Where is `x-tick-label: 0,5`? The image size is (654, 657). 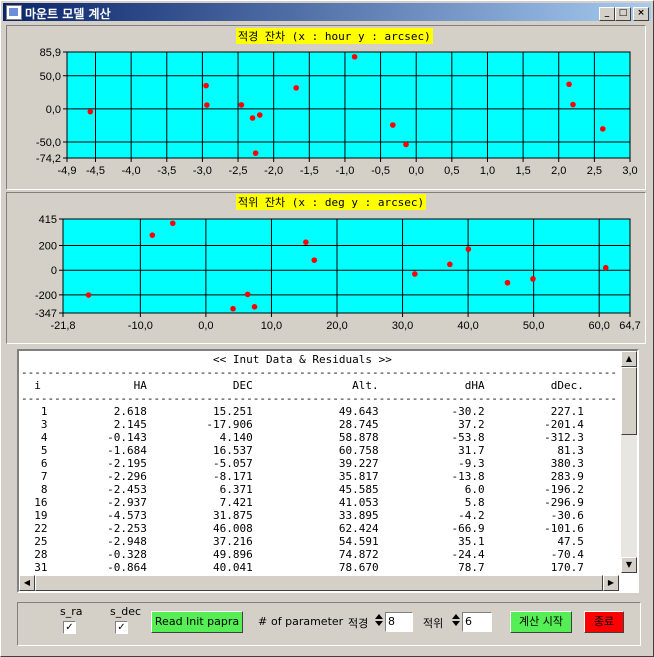
x-tick-label: 0,5 is located at coordinates (451, 171).